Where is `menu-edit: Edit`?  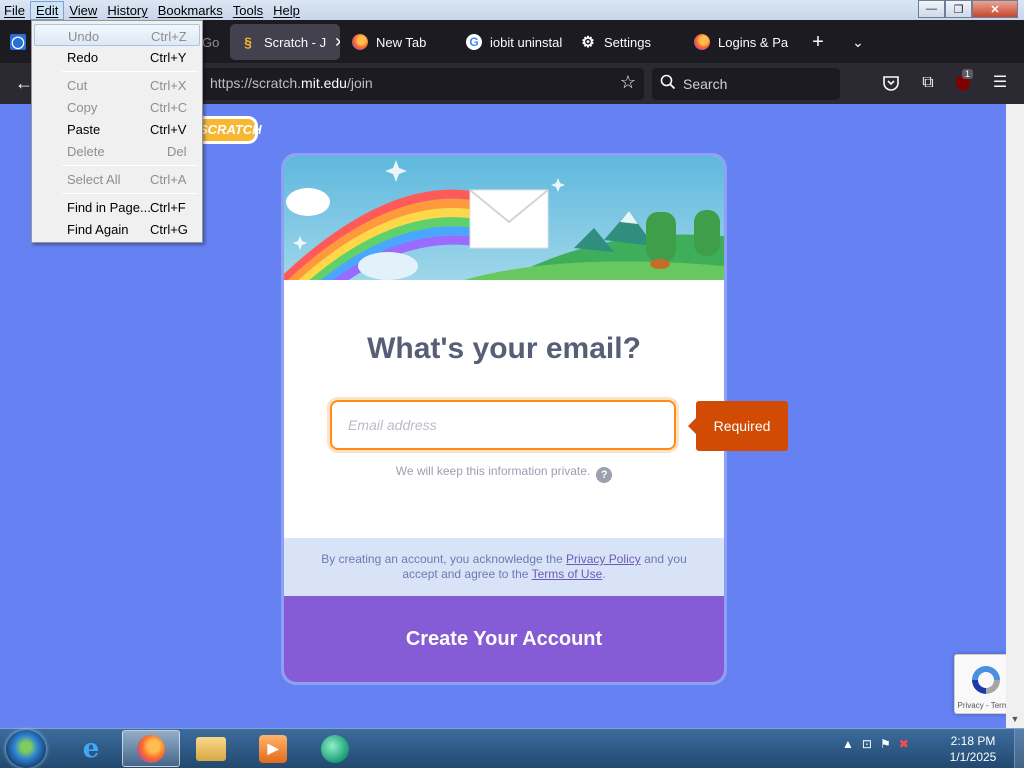
menu-edit: Edit is located at coordinates (47, 10).